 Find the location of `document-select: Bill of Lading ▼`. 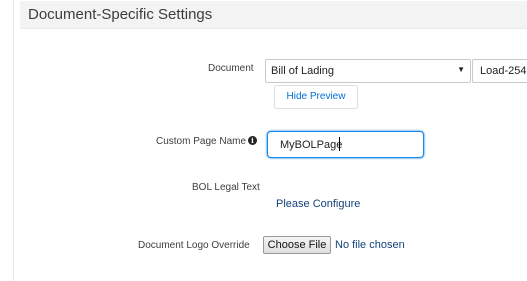

document-select: Bill of Lading ▼ is located at coordinates (368, 71).